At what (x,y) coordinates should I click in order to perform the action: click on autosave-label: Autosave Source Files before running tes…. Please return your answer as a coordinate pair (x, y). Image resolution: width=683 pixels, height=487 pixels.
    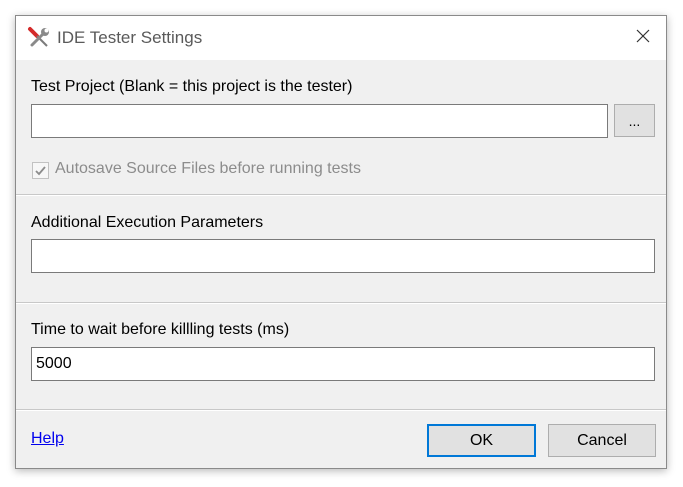
    Looking at the image, I should click on (208, 168).